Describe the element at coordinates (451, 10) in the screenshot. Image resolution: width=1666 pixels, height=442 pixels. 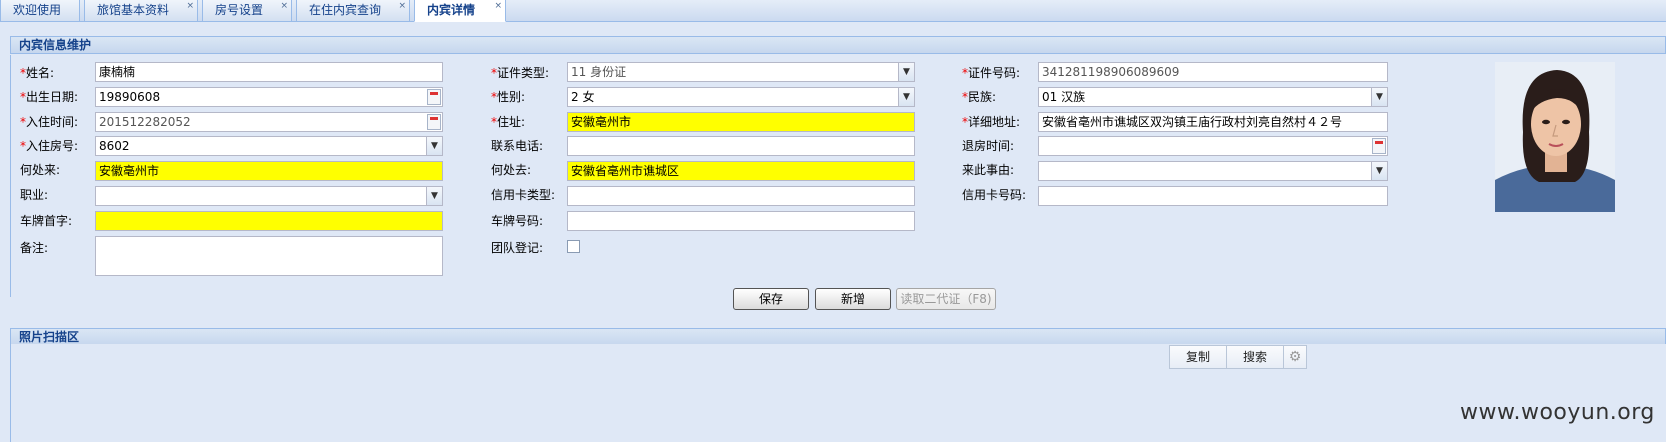
I see `tab-label: 内宾详情` at that location.